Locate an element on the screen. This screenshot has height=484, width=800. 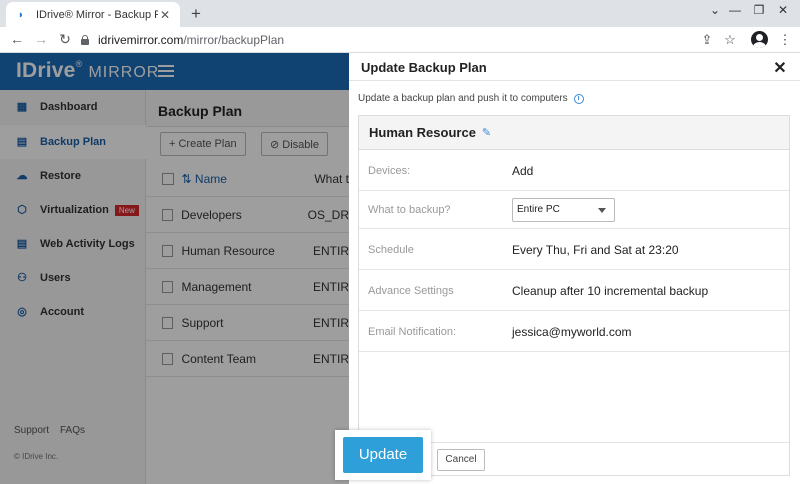
update-button: Update is located at coordinates (383, 455).